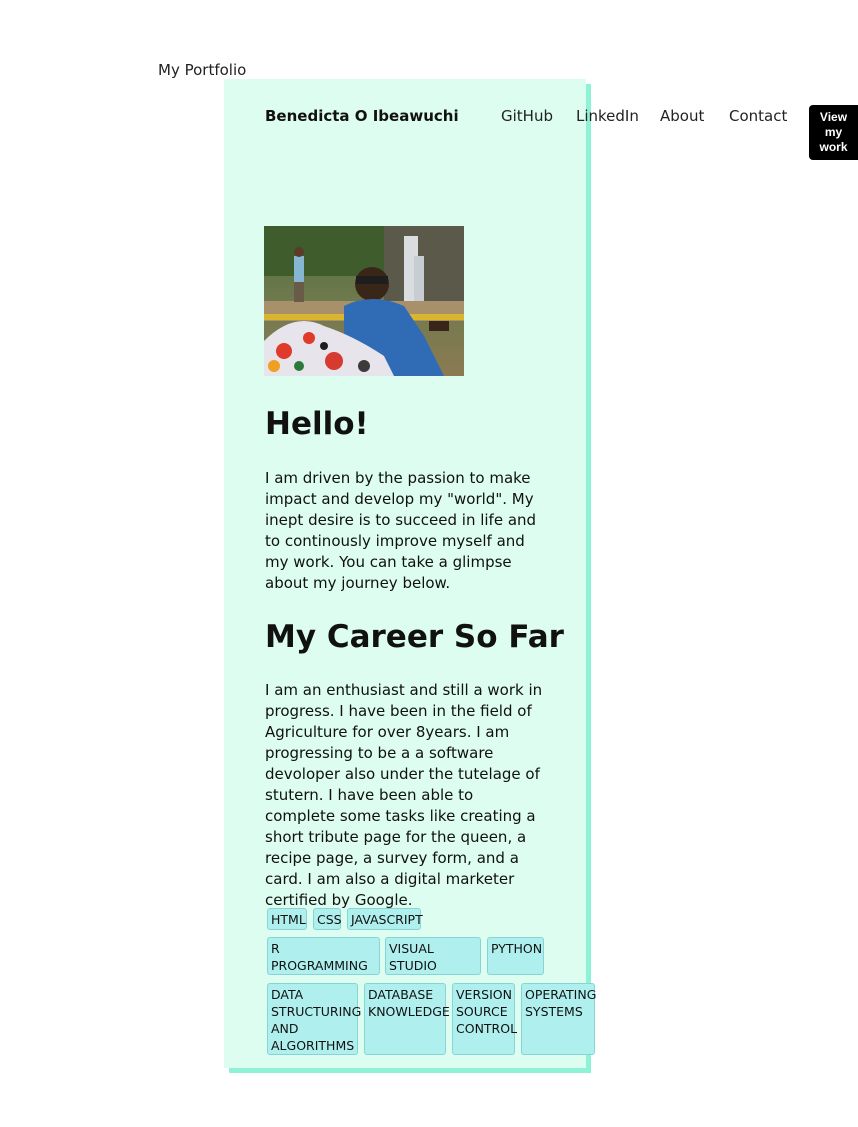 This screenshot has width=858, height=1127. Describe the element at coordinates (607, 116) in the screenshot. I see `nav-linkedin-link: LinkedIn` at that location.